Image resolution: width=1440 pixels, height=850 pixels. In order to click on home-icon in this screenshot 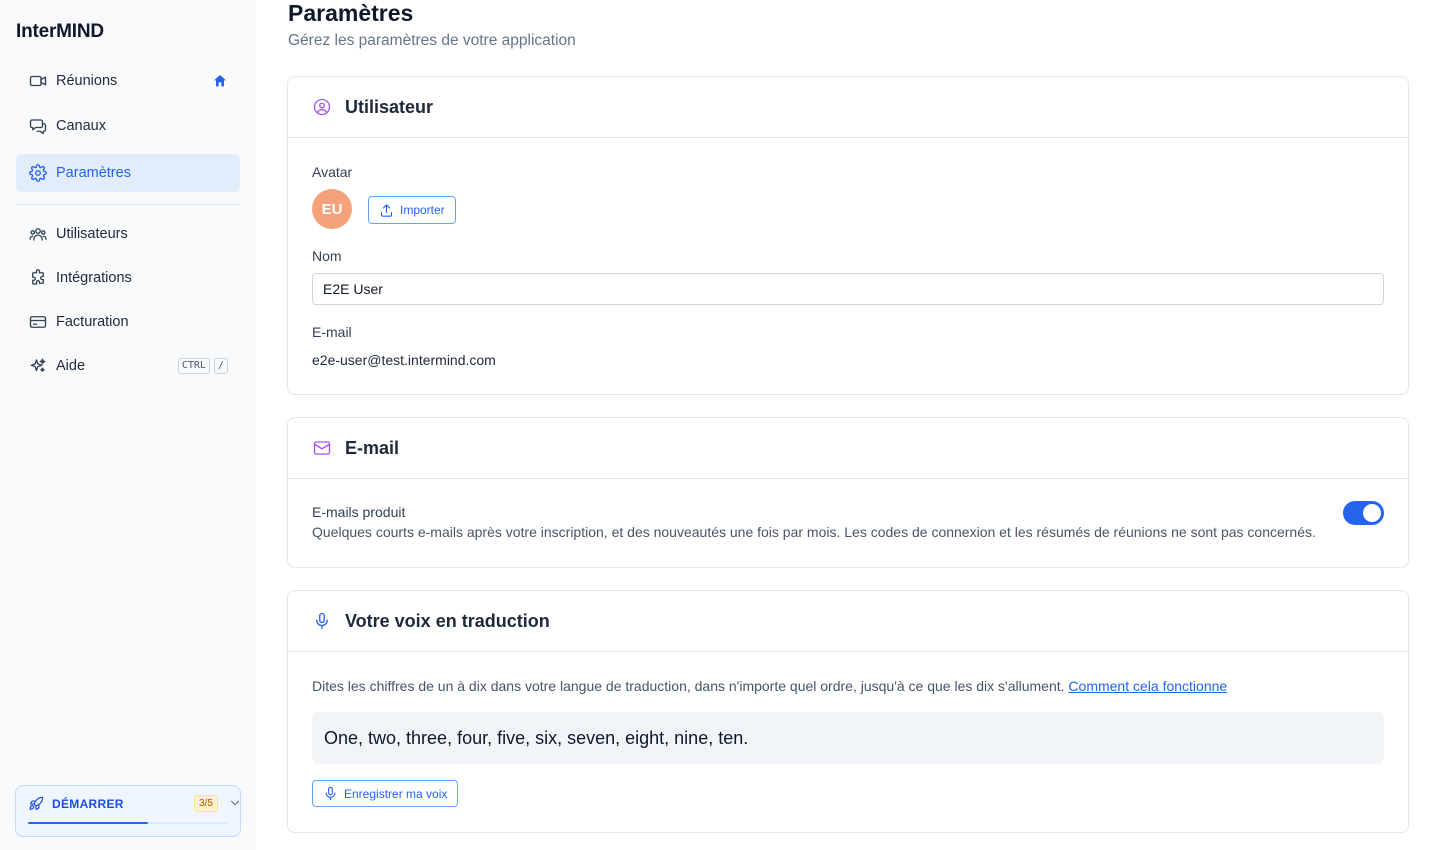, I will do `click(220, 81)`.